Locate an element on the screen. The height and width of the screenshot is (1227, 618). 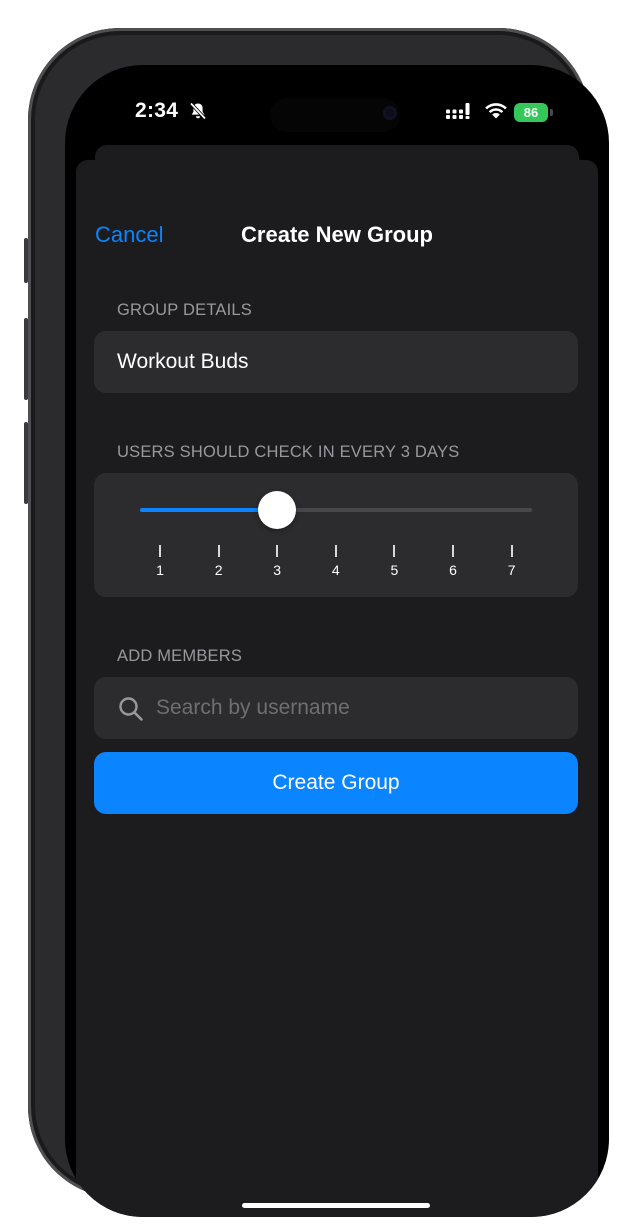
create-group-button: Create Group is located at coordinates (336, 783).